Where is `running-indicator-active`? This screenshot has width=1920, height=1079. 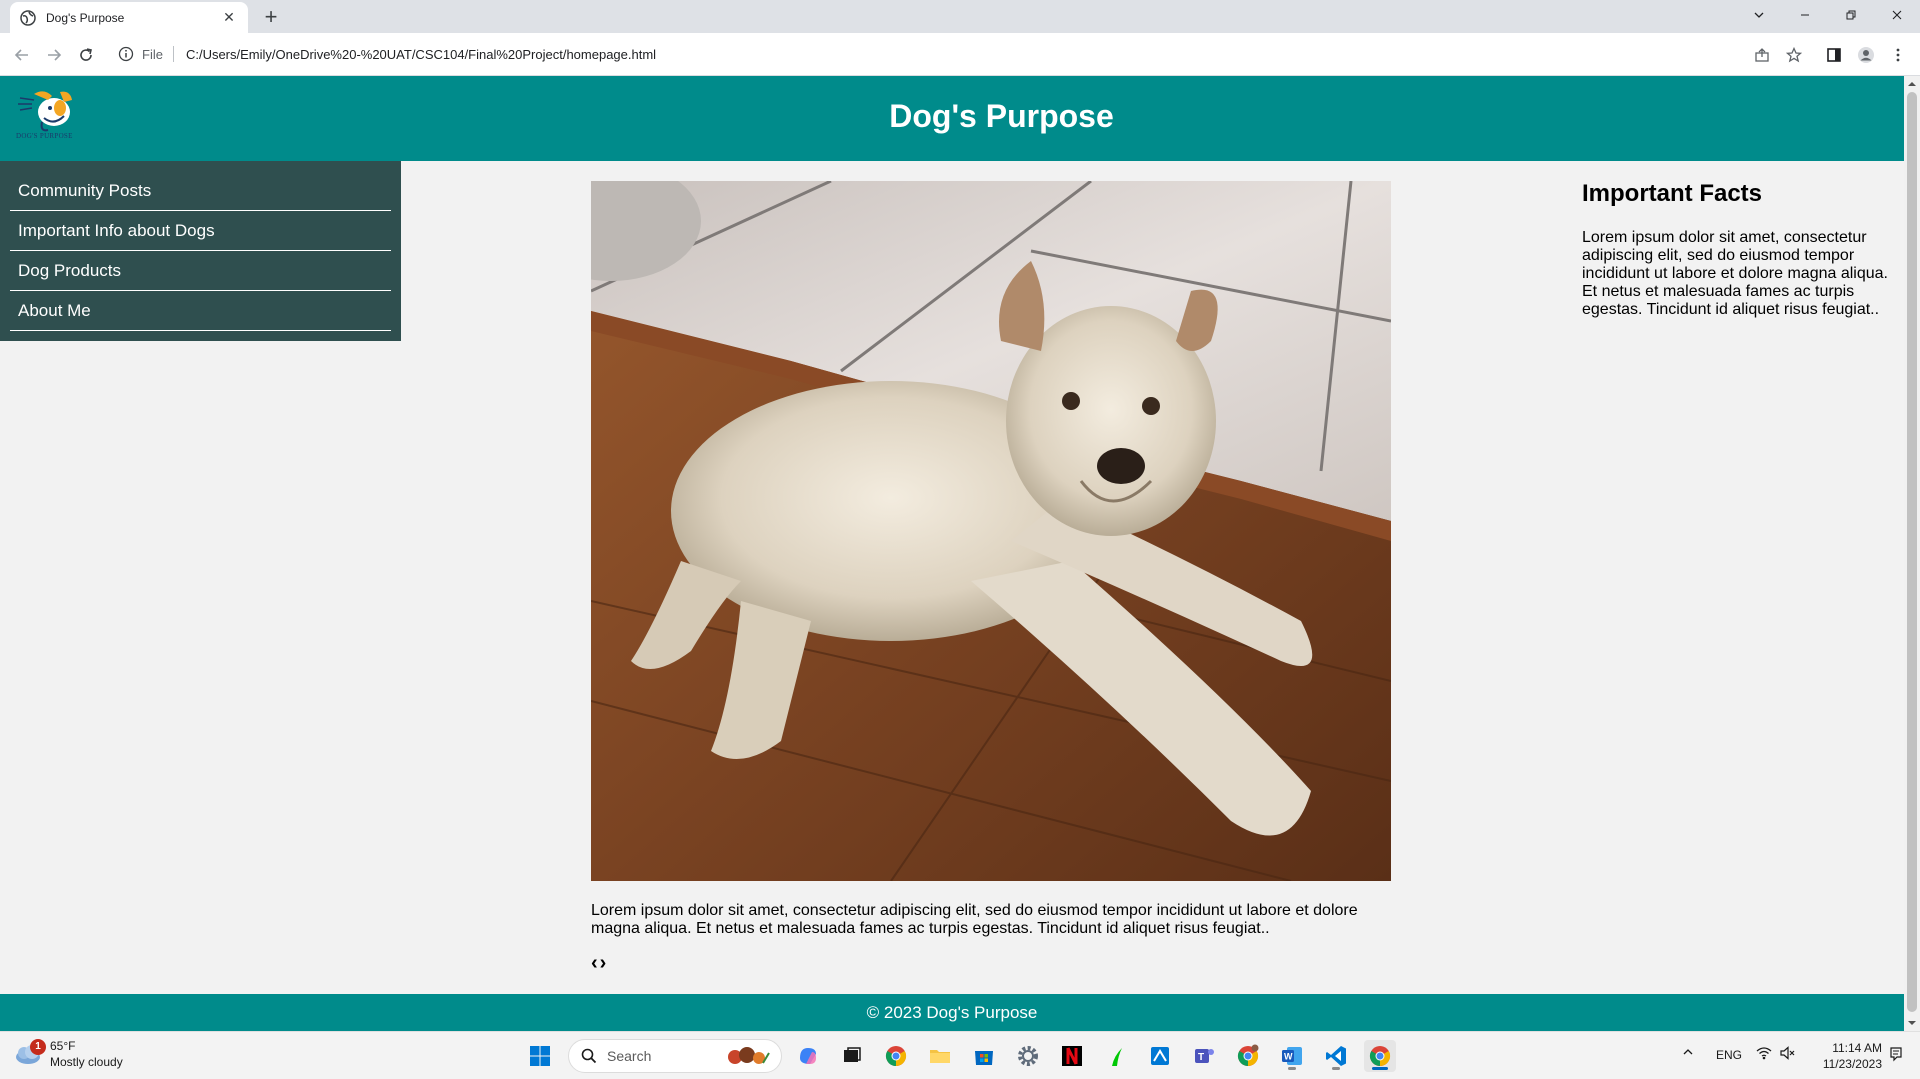 running-indicator-active is located at coordinates (1380, 1068).